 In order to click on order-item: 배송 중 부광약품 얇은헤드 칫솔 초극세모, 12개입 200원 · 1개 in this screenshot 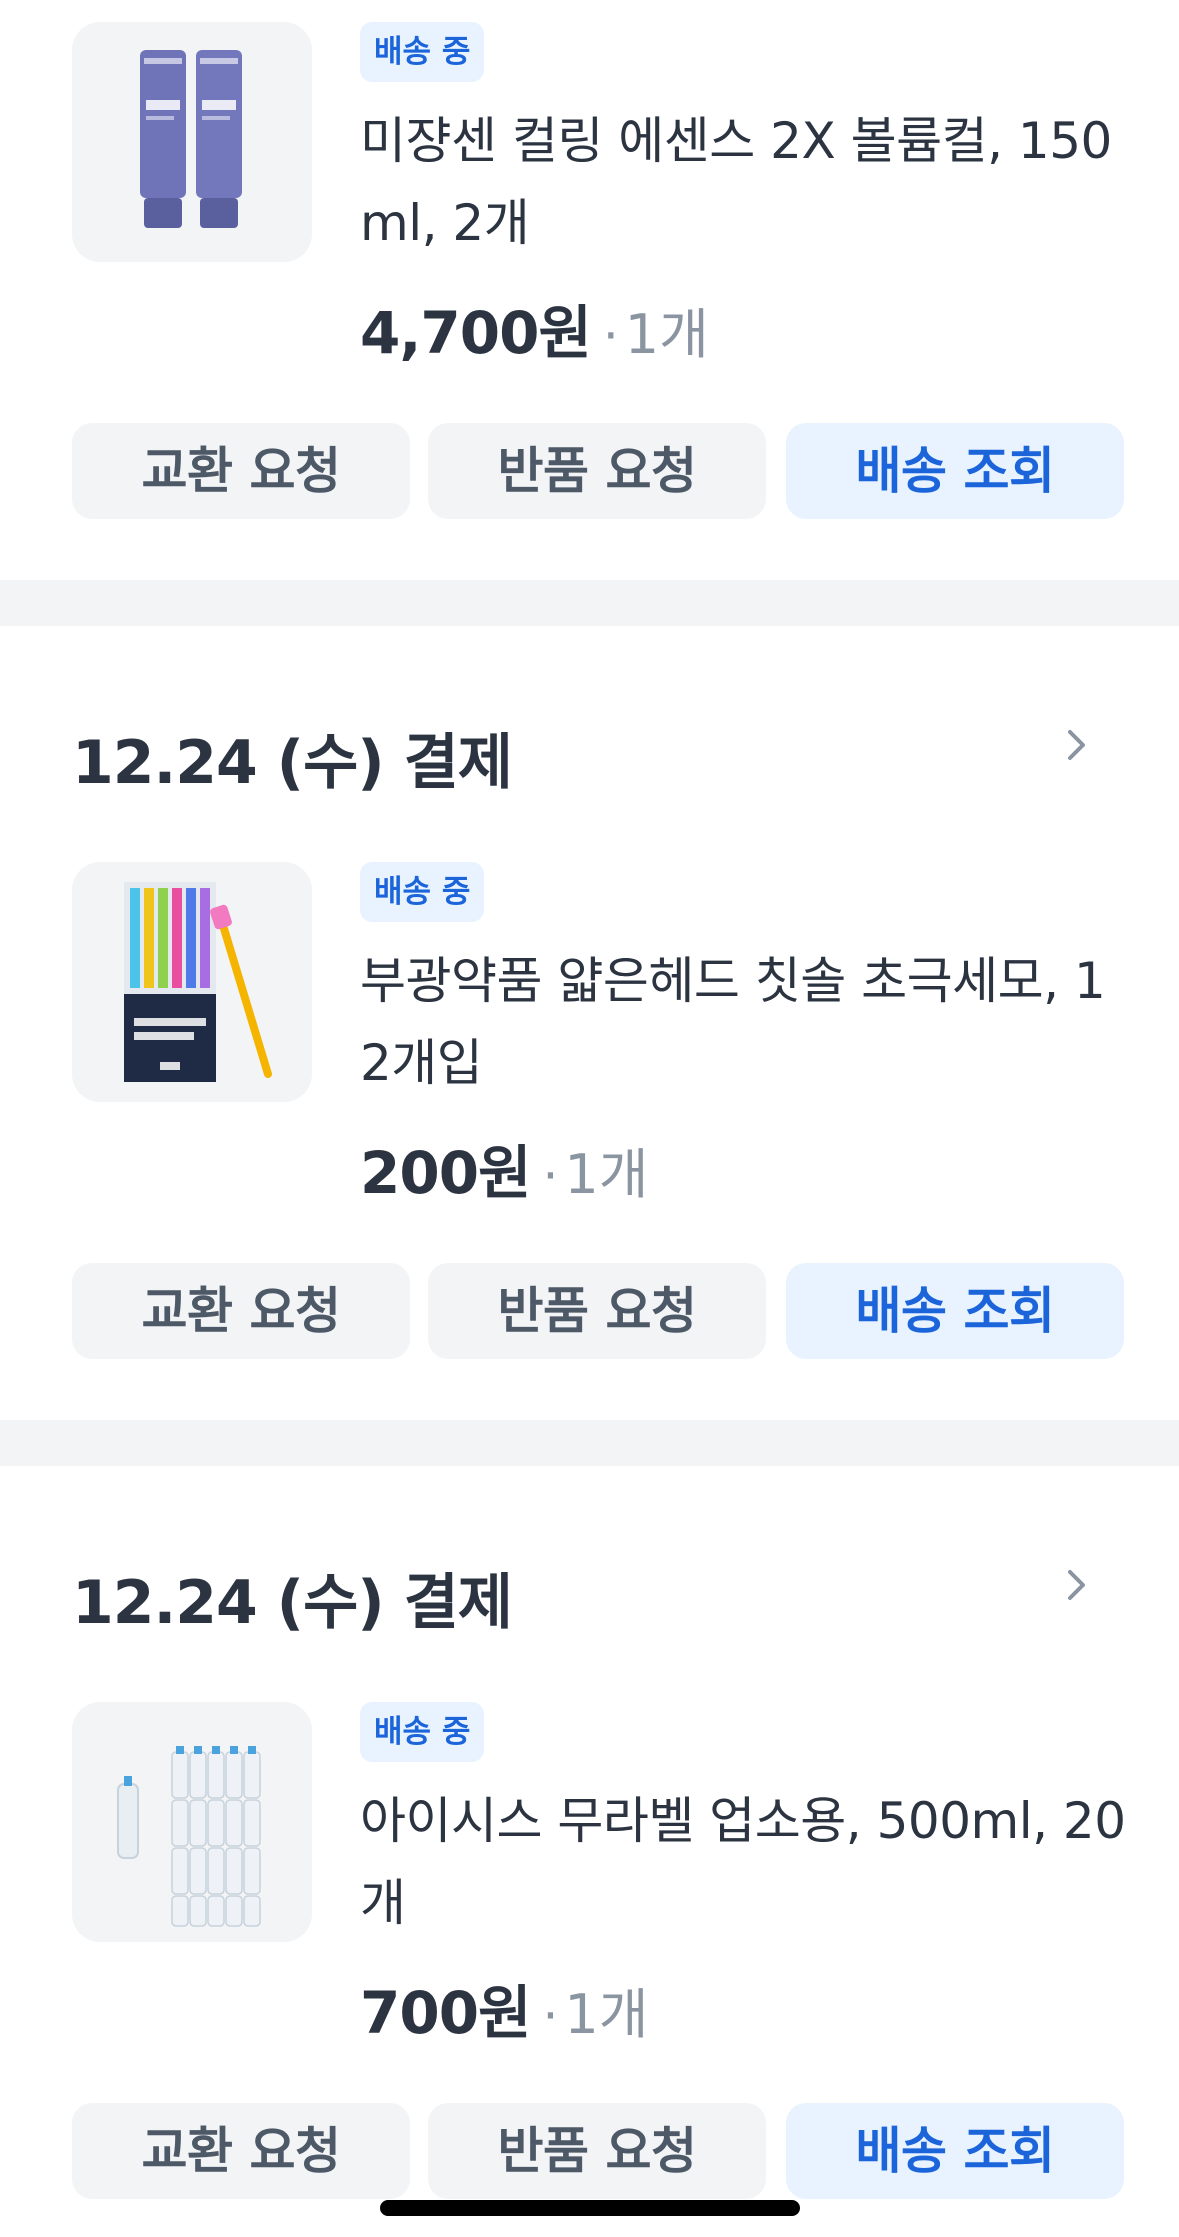, I will do `click(597, 1034)`.